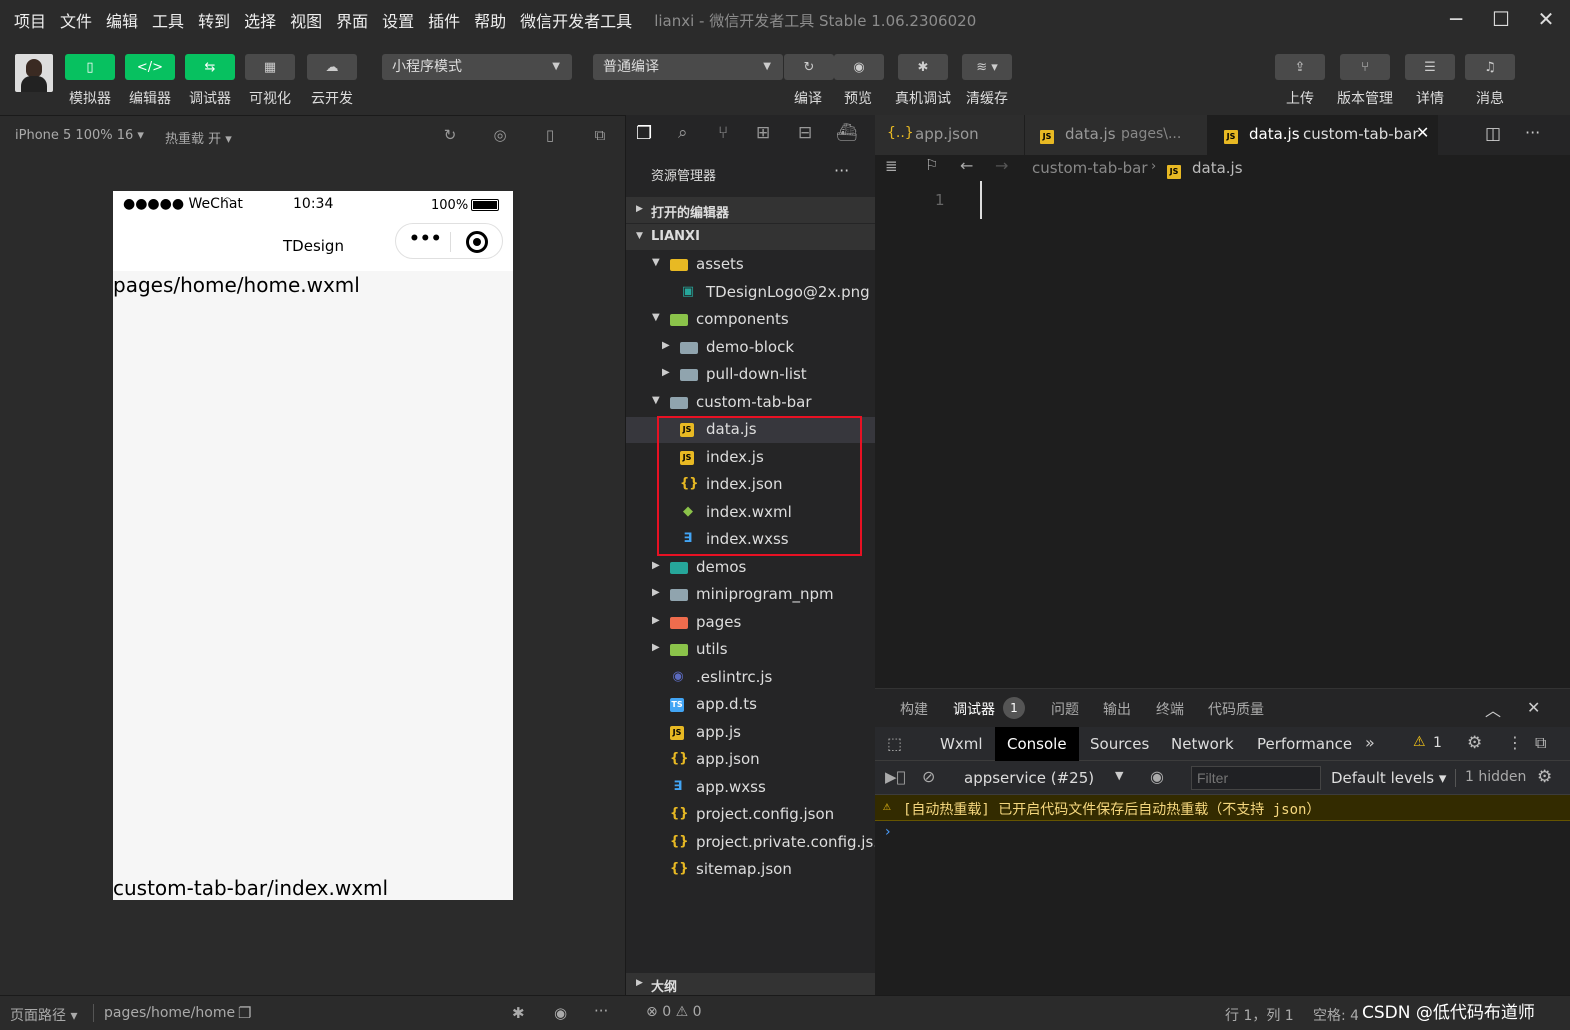 This screenshot has height=1030, width=1570. I want to click on warning-icon: ⚠, so click(1419, 742).